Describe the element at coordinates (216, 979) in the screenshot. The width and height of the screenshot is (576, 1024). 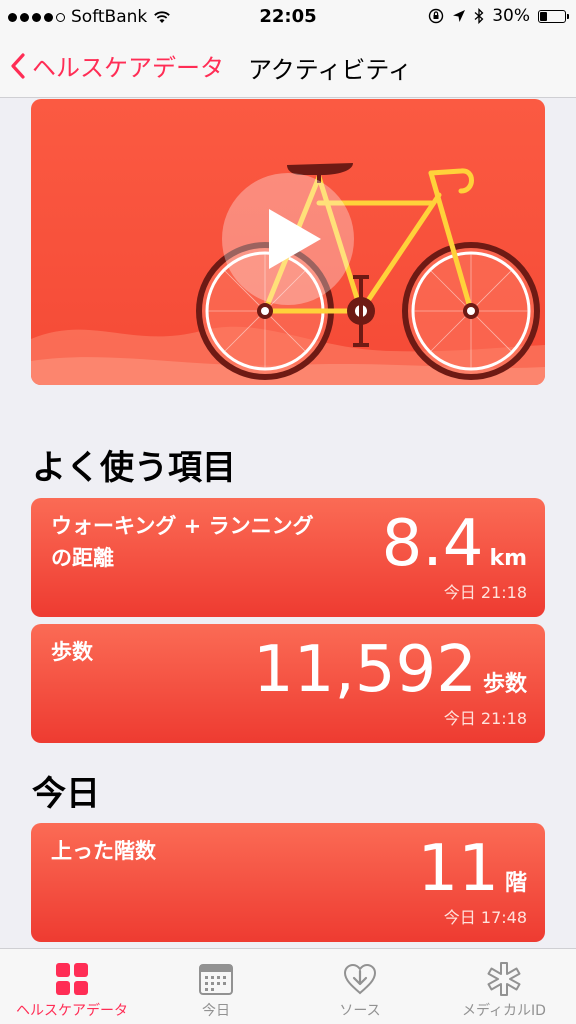
I see `calendar-icon` at that location.